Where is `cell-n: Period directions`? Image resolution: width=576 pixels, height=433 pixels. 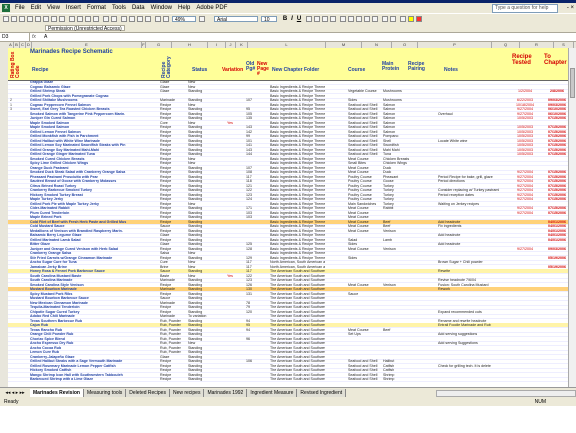 cell-n: Period directions is located at coordinates (473, 181).